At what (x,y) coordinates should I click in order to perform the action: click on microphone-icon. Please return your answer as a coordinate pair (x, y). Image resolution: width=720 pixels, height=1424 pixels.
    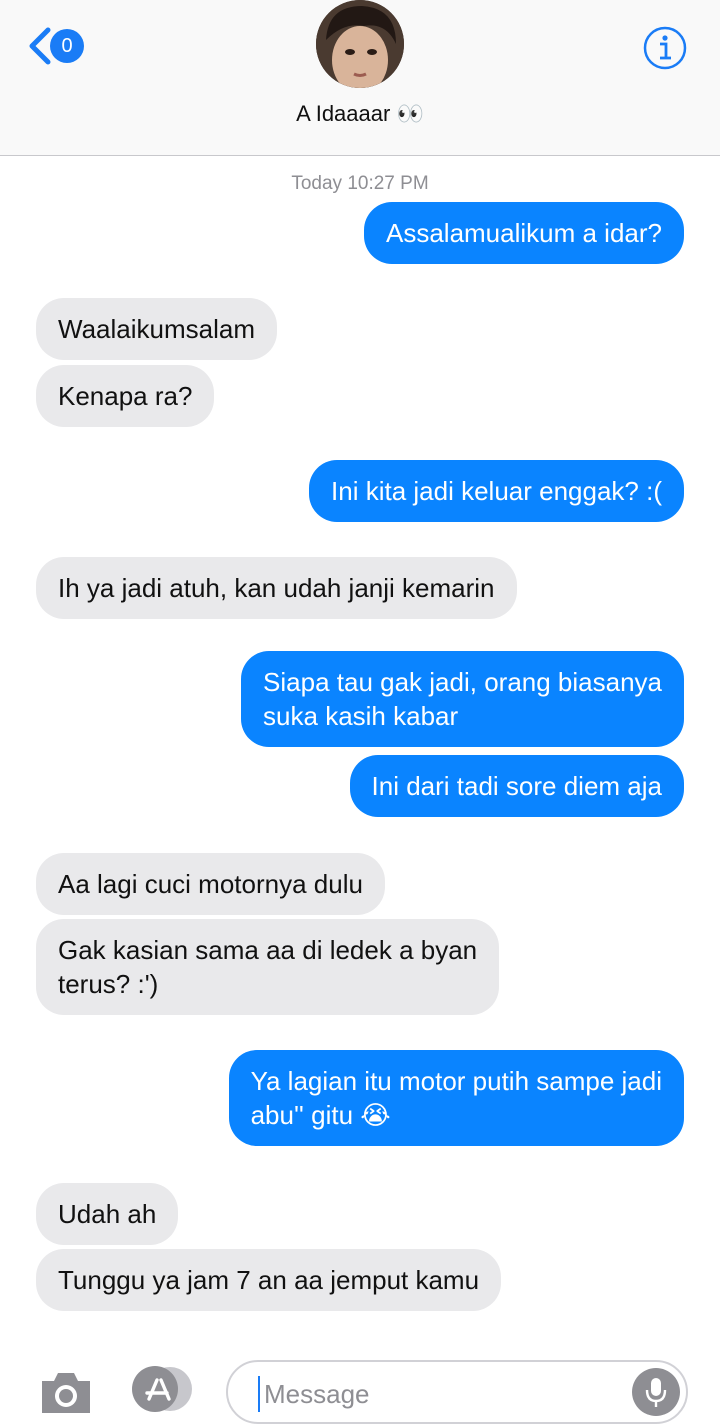
    Looking at the image, I should click on (656, 1392).